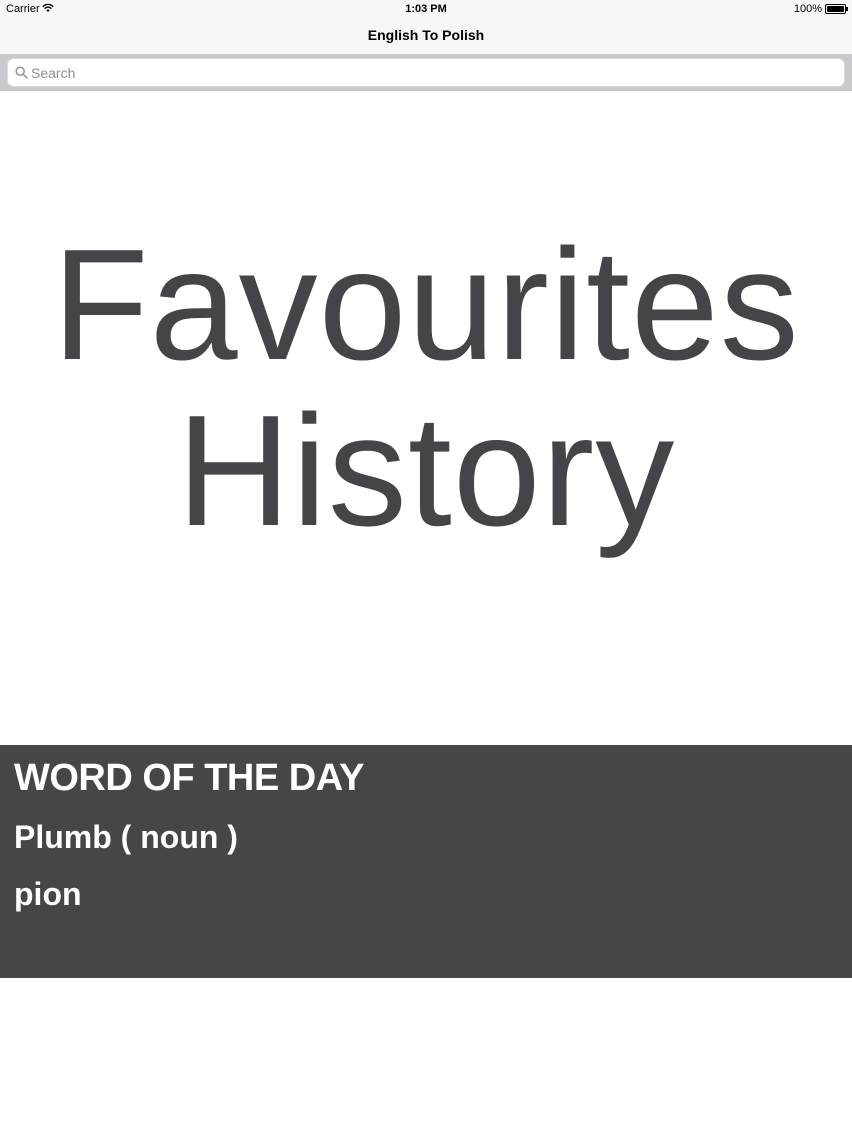 This screenshot has width=852, height=1136. I want to click on favourites-button: Favourites, so click(426, 305).